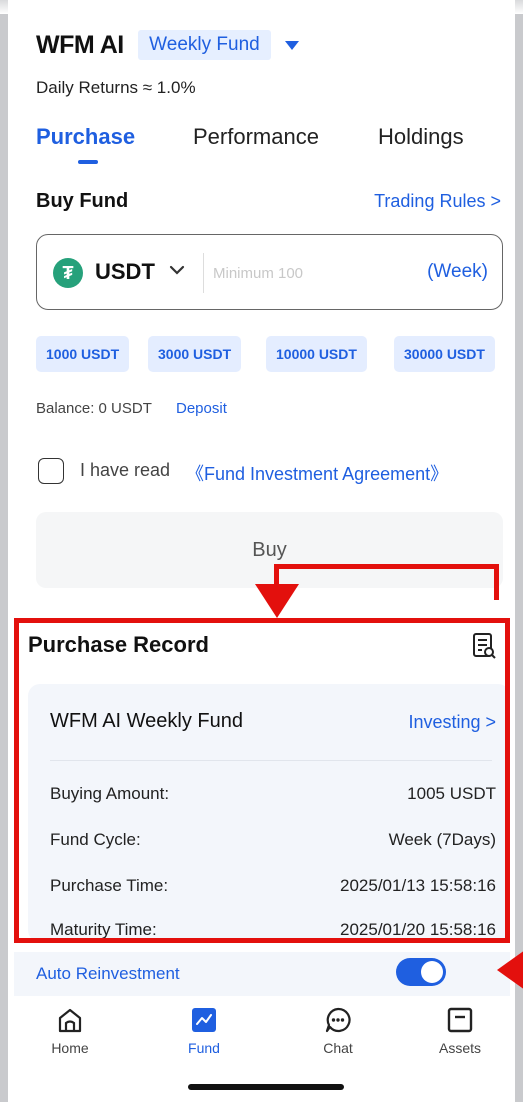  Describe the element at coordinates (271, 760) in the screenshot. I see `card-divider` at that location.